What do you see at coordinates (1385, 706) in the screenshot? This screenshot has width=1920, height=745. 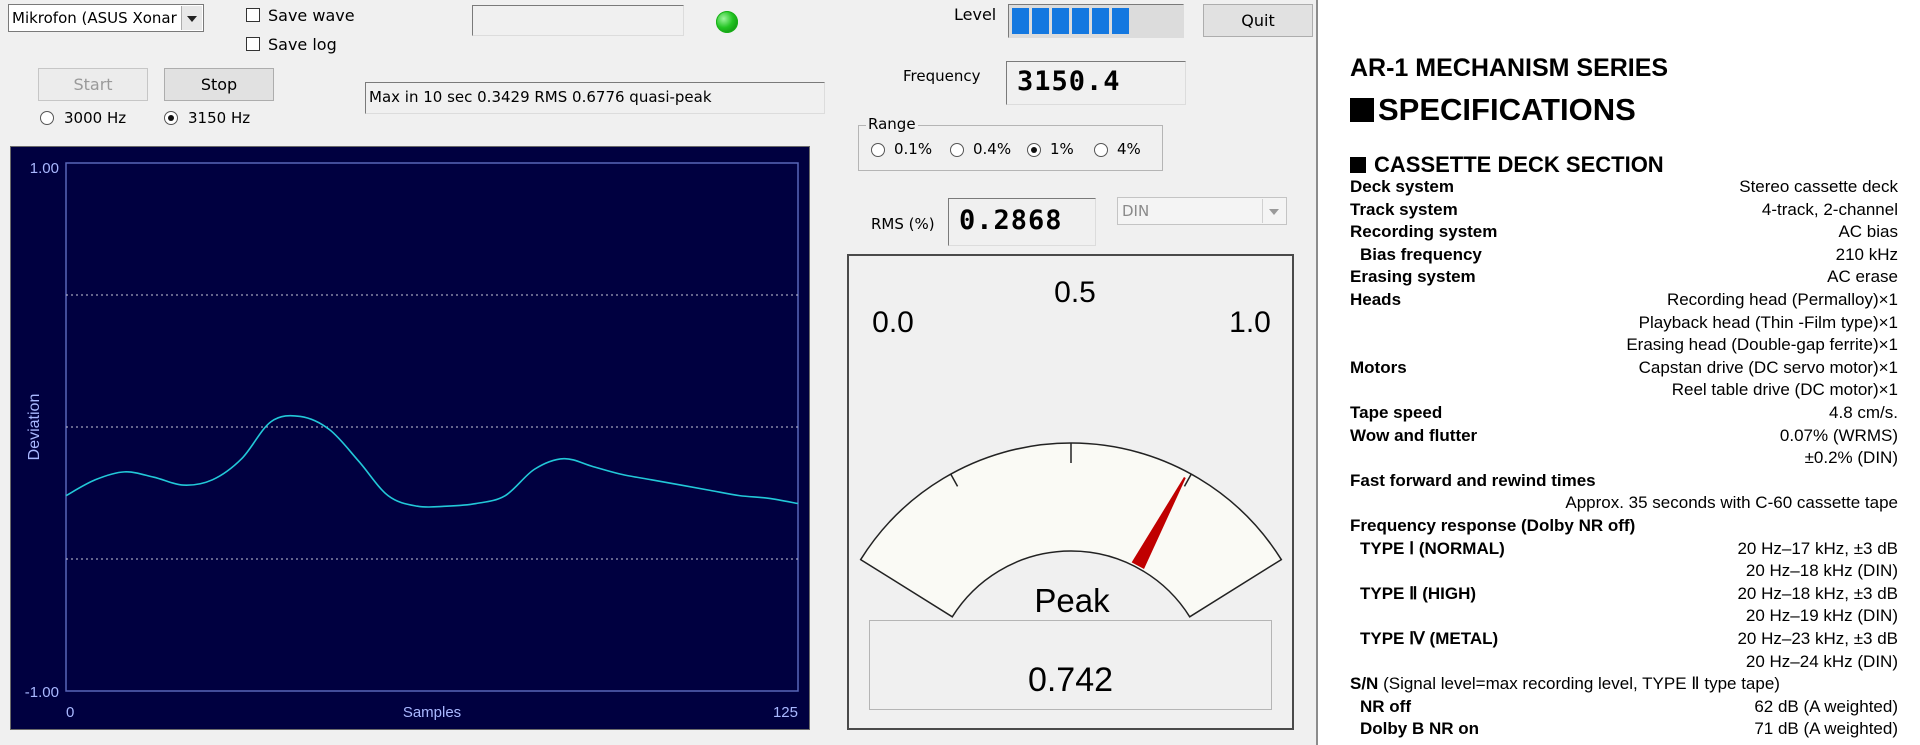 I see `spec-key: NR off` at bounding box center [1385, 706].